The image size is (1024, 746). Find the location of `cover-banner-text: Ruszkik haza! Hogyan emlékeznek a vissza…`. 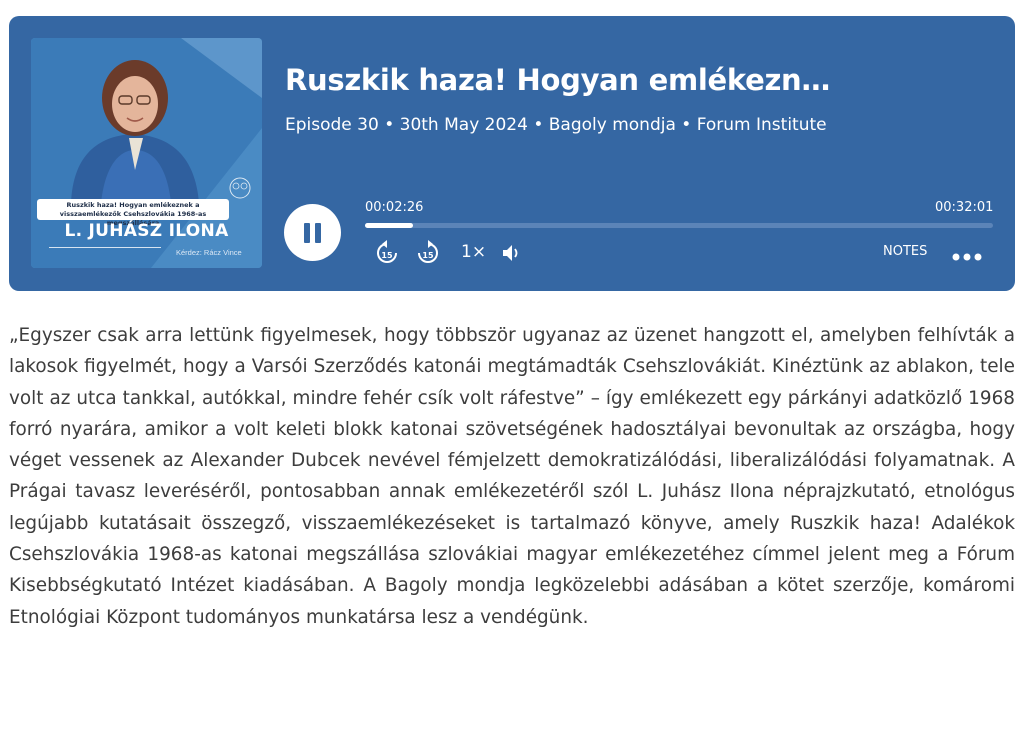

cover-banner-text: Ruszkik haza! Hogyan emlékeznek a vissza… is located at coordinates (133, 213).